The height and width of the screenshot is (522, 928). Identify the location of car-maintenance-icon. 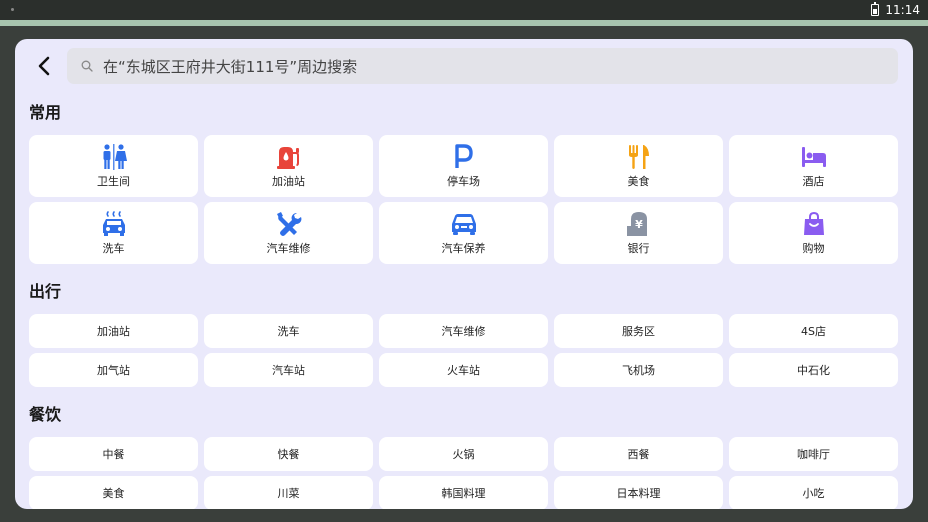
(464, 224).